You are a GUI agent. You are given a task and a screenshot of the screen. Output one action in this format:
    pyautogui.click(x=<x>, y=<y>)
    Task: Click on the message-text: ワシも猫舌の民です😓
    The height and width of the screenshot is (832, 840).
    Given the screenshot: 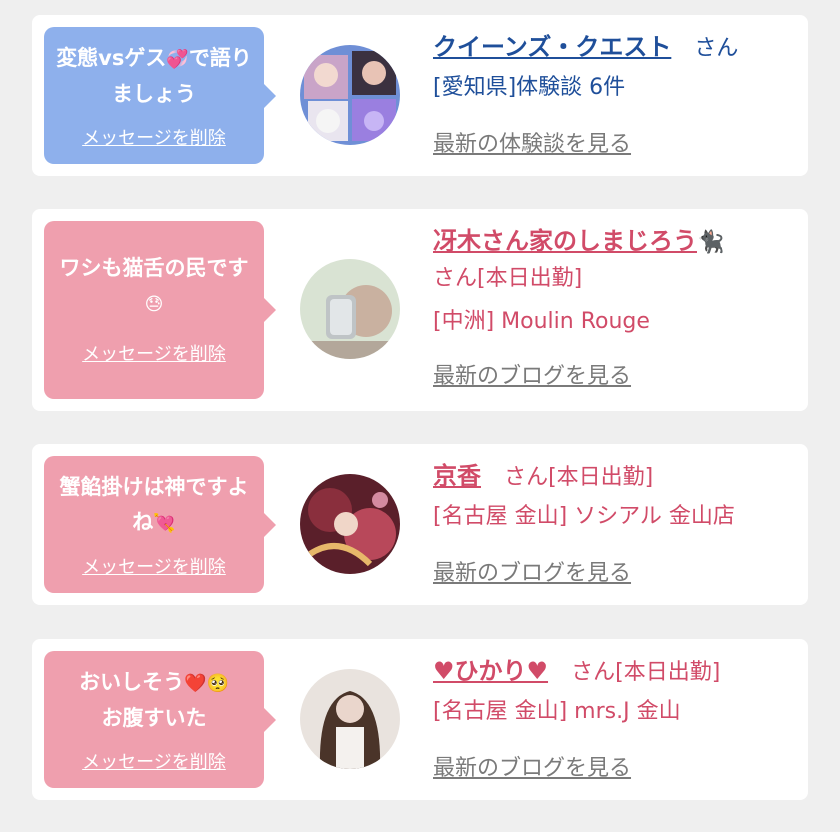 What is the action you would take?
    pyautogui.click(x=154, y=285)
    